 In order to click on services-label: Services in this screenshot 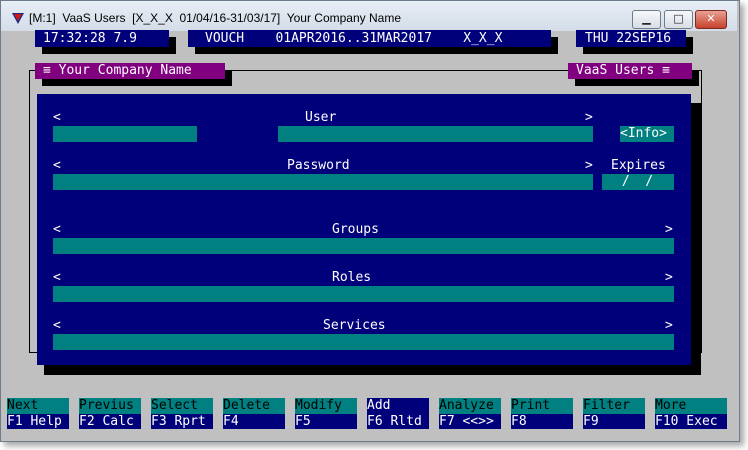, I will do `click(354, 325)`.